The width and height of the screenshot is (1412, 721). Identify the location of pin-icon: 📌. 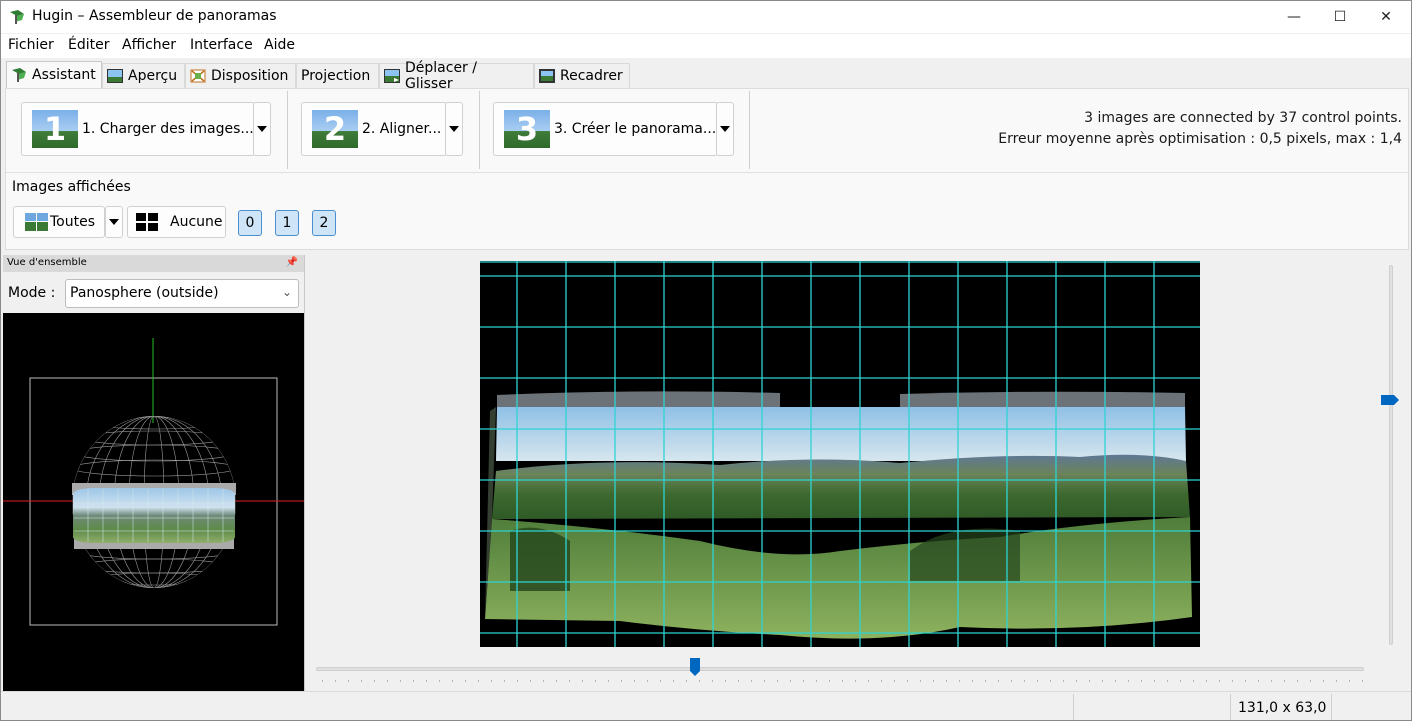
(292, 262).